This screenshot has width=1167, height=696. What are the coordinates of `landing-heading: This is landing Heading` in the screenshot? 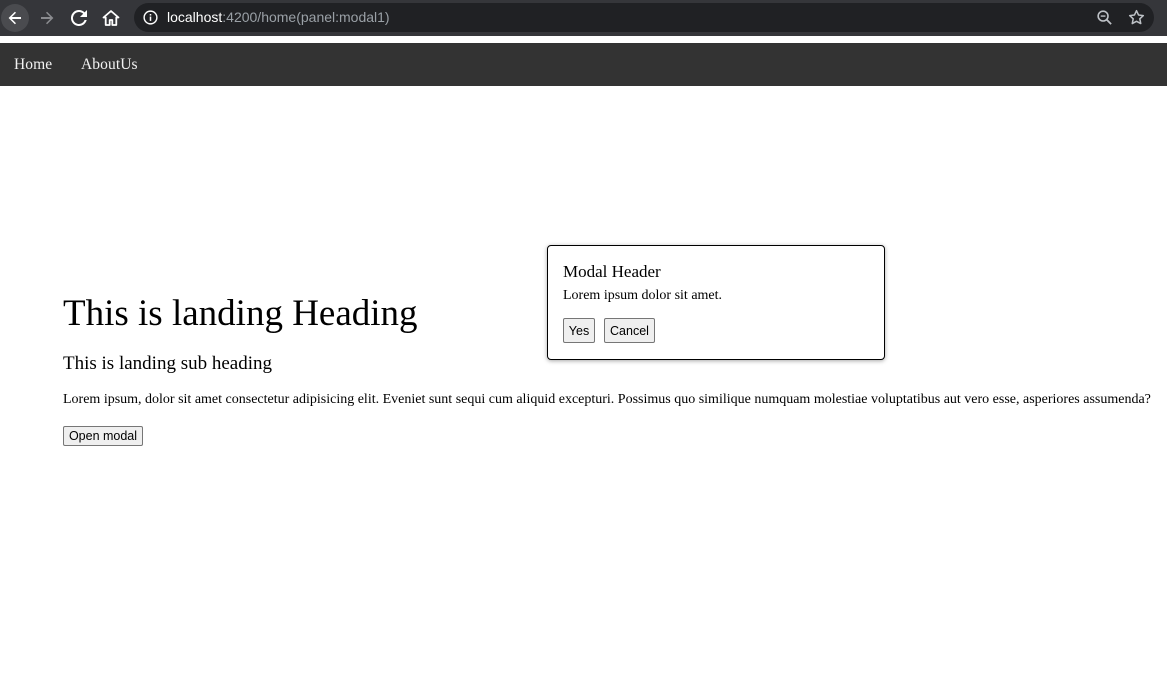 It's located at (240, 313).